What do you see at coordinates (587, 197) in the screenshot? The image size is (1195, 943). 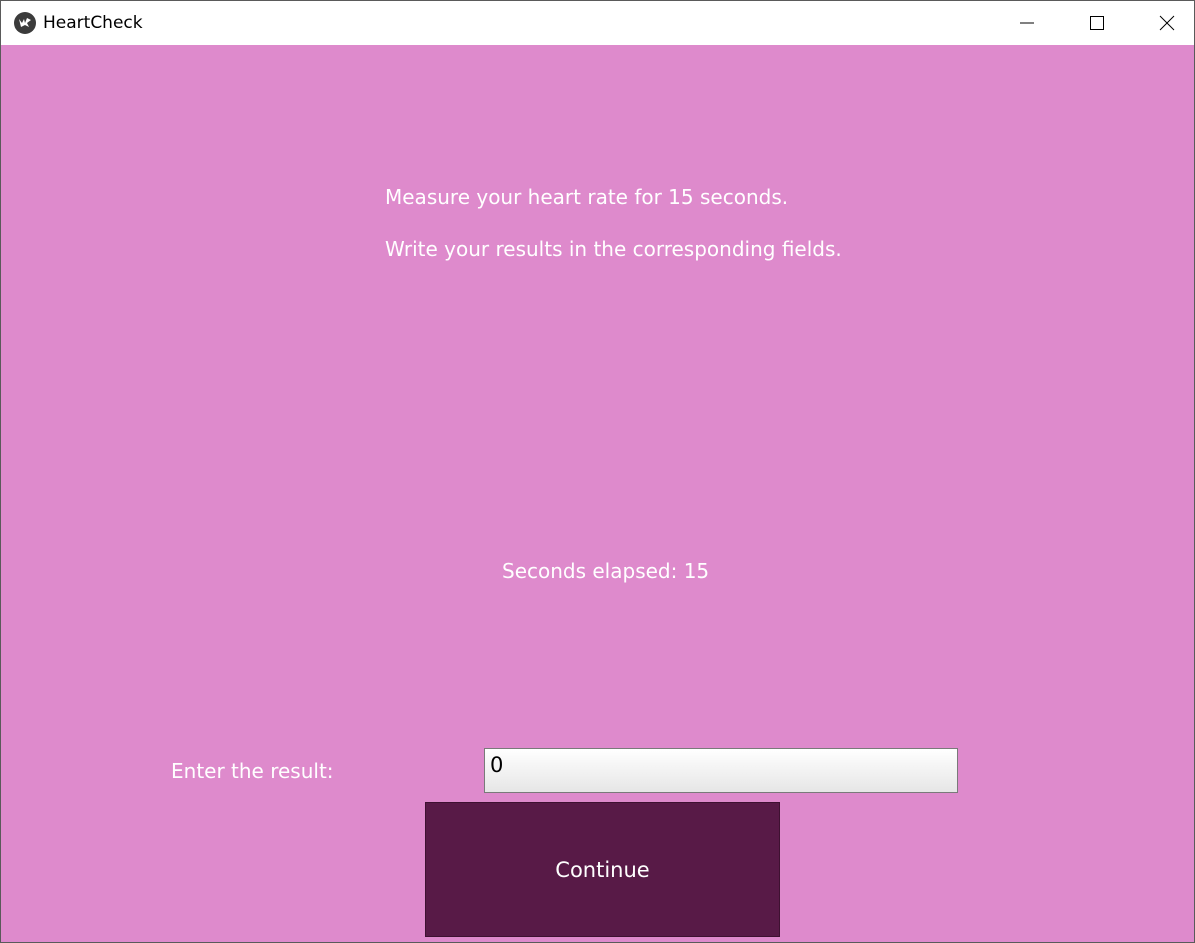 I see `instruction-measure: Measure your heart rate for 15 seconds.` at bounding box center [587, 197].